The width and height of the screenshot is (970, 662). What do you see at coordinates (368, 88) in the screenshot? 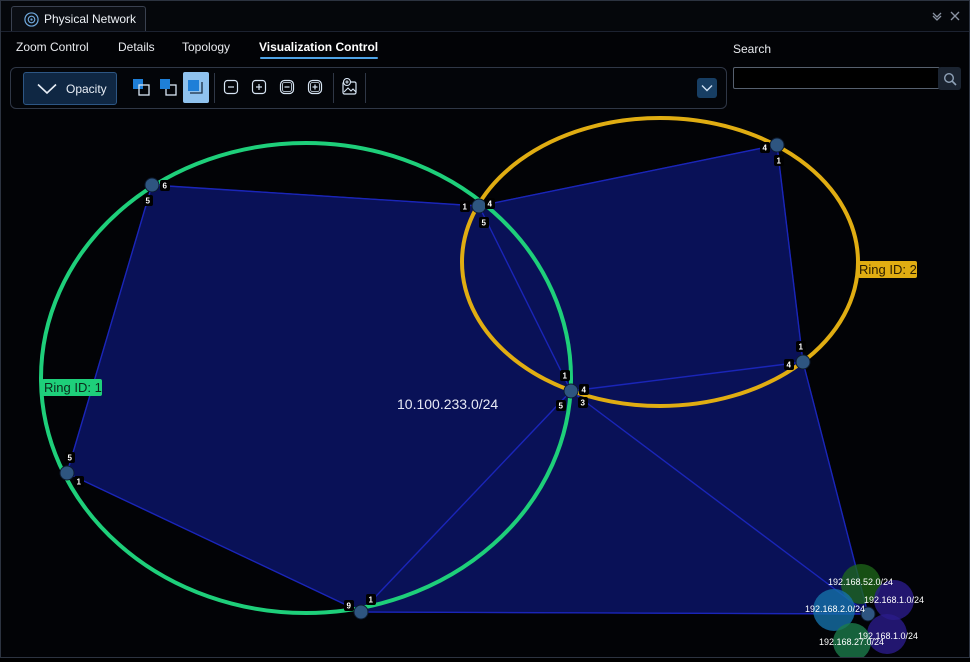
I see `visualization-toolbar: Opacity` at bounding box center [368, 88].